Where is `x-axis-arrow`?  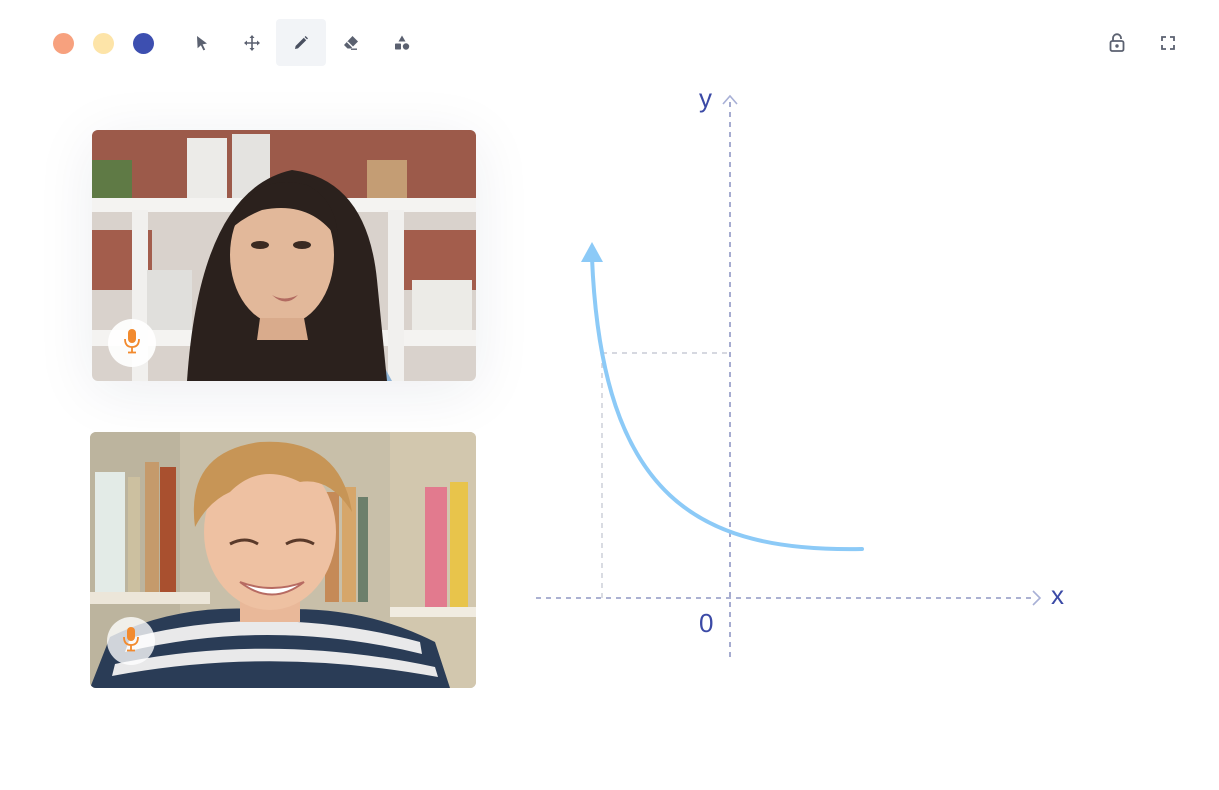
x-axis-arrow is located at coordinates (1037, 598).